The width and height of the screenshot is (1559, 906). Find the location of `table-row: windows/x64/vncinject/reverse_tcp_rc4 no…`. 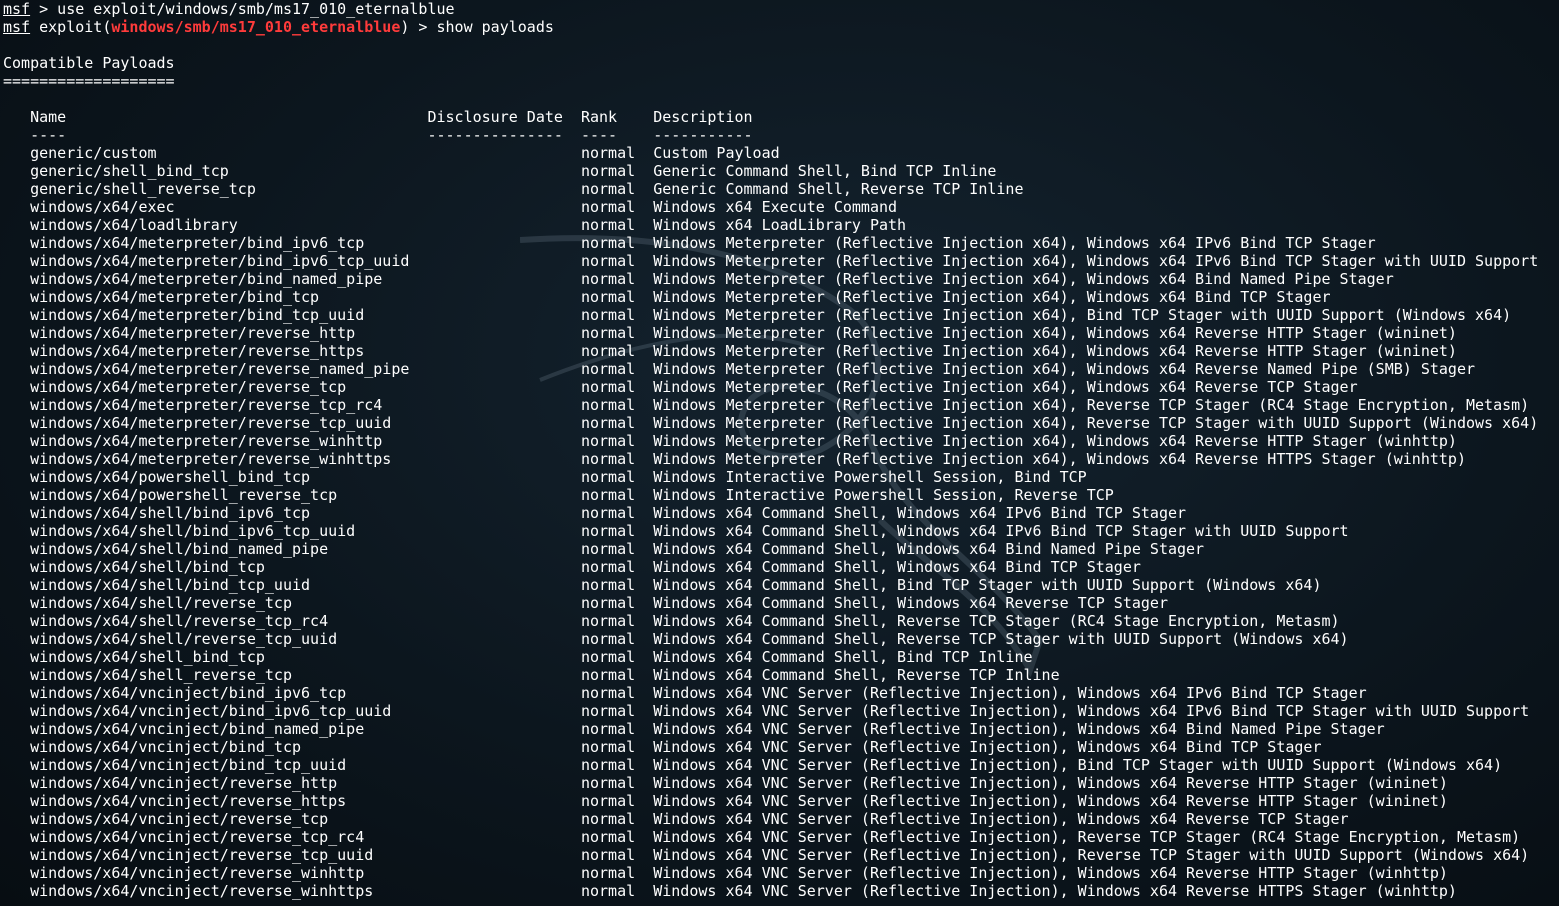

table-row: windows/x64/vncinject/reverse_tcp_rc4 no… is located at coordinates (762, 837).